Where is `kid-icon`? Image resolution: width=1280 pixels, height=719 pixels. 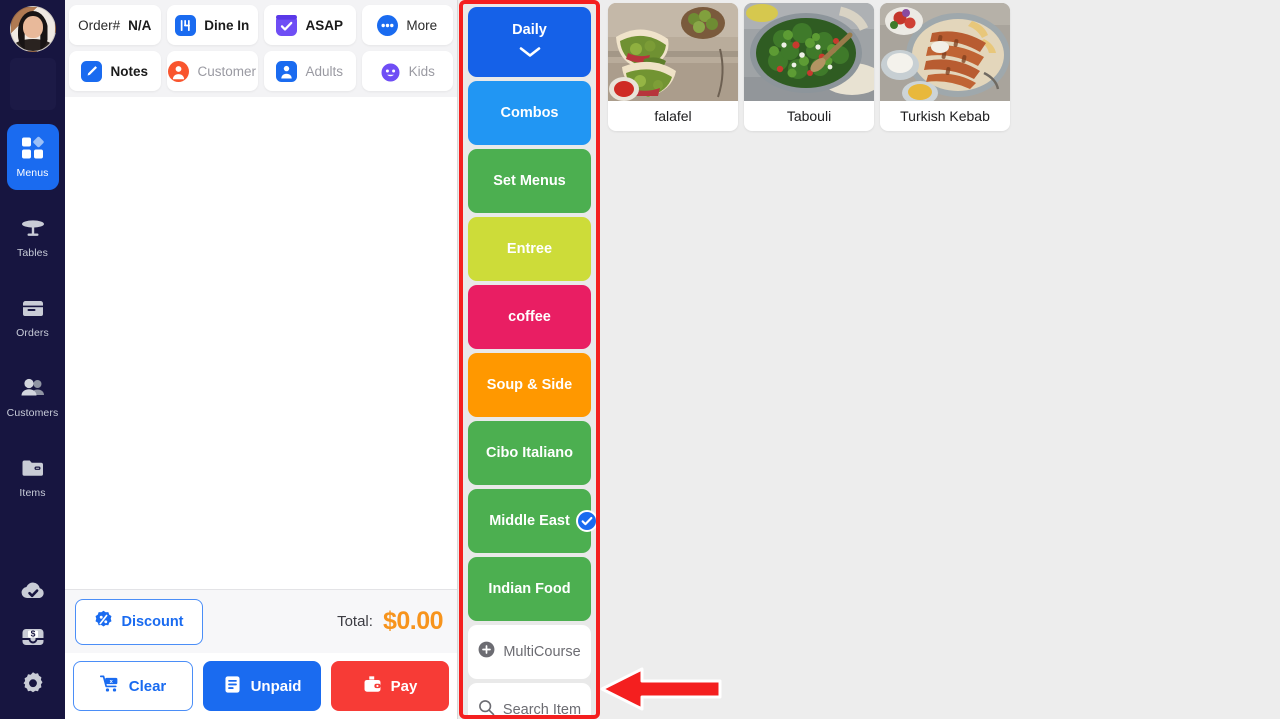
kid-icon is located at coordinates (392, 73).